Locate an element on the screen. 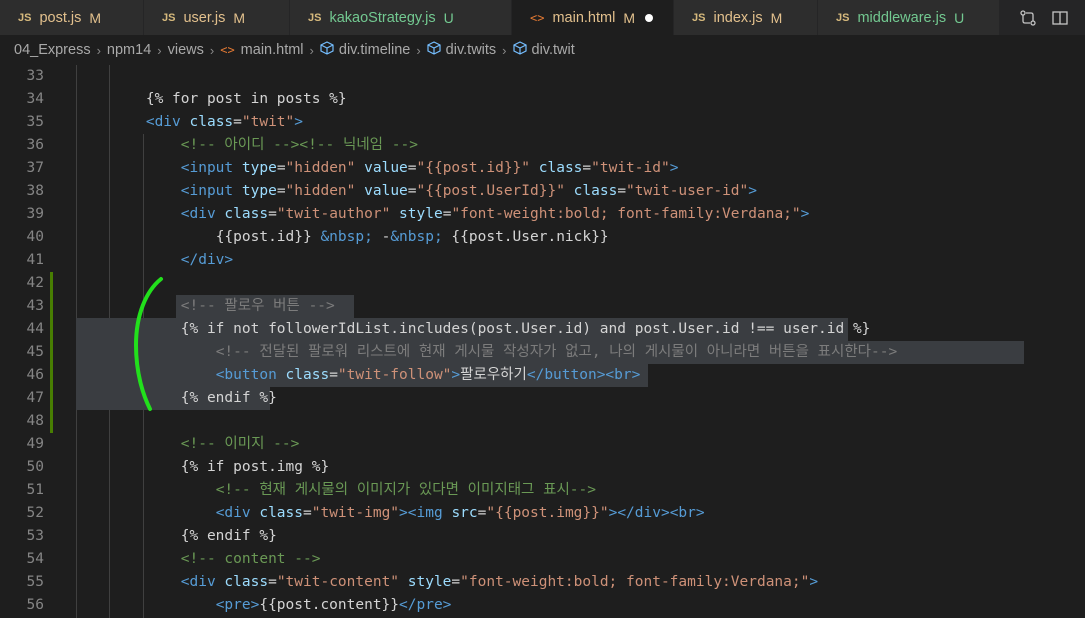 The width and height of the screenshot is (1085, 618). code-line: 49 <!-- 이미지 --> is located at coordinates (542, 444).